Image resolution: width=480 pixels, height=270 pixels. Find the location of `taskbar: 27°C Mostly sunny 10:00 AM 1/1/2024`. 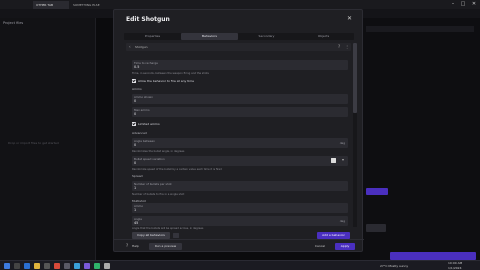

taskbar: 27°C Mostly sunny 10:00 AM 1/1/2024 is located at coordinates (240, 265).